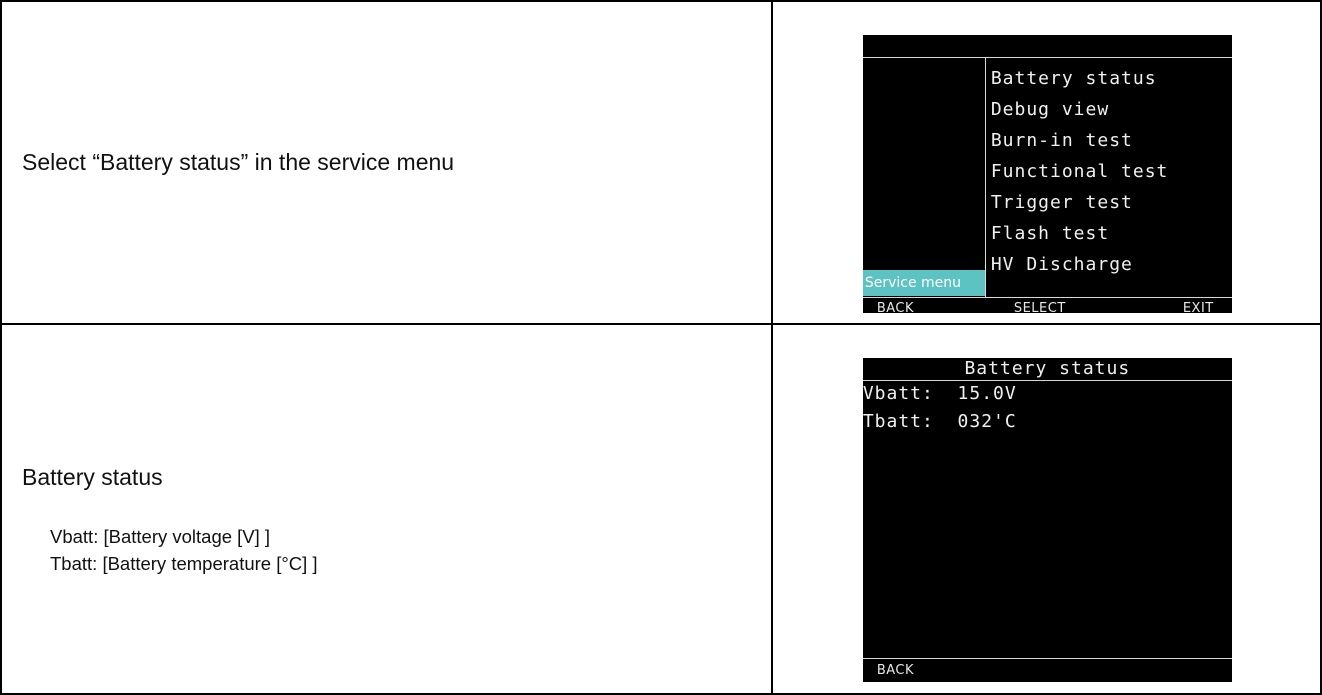  What do you see at coordinates (184, 563) in the screenshot?
I see `detail-line: Tbatt: [Battery temperature [°C] ]` at bounding box center [184, 563].